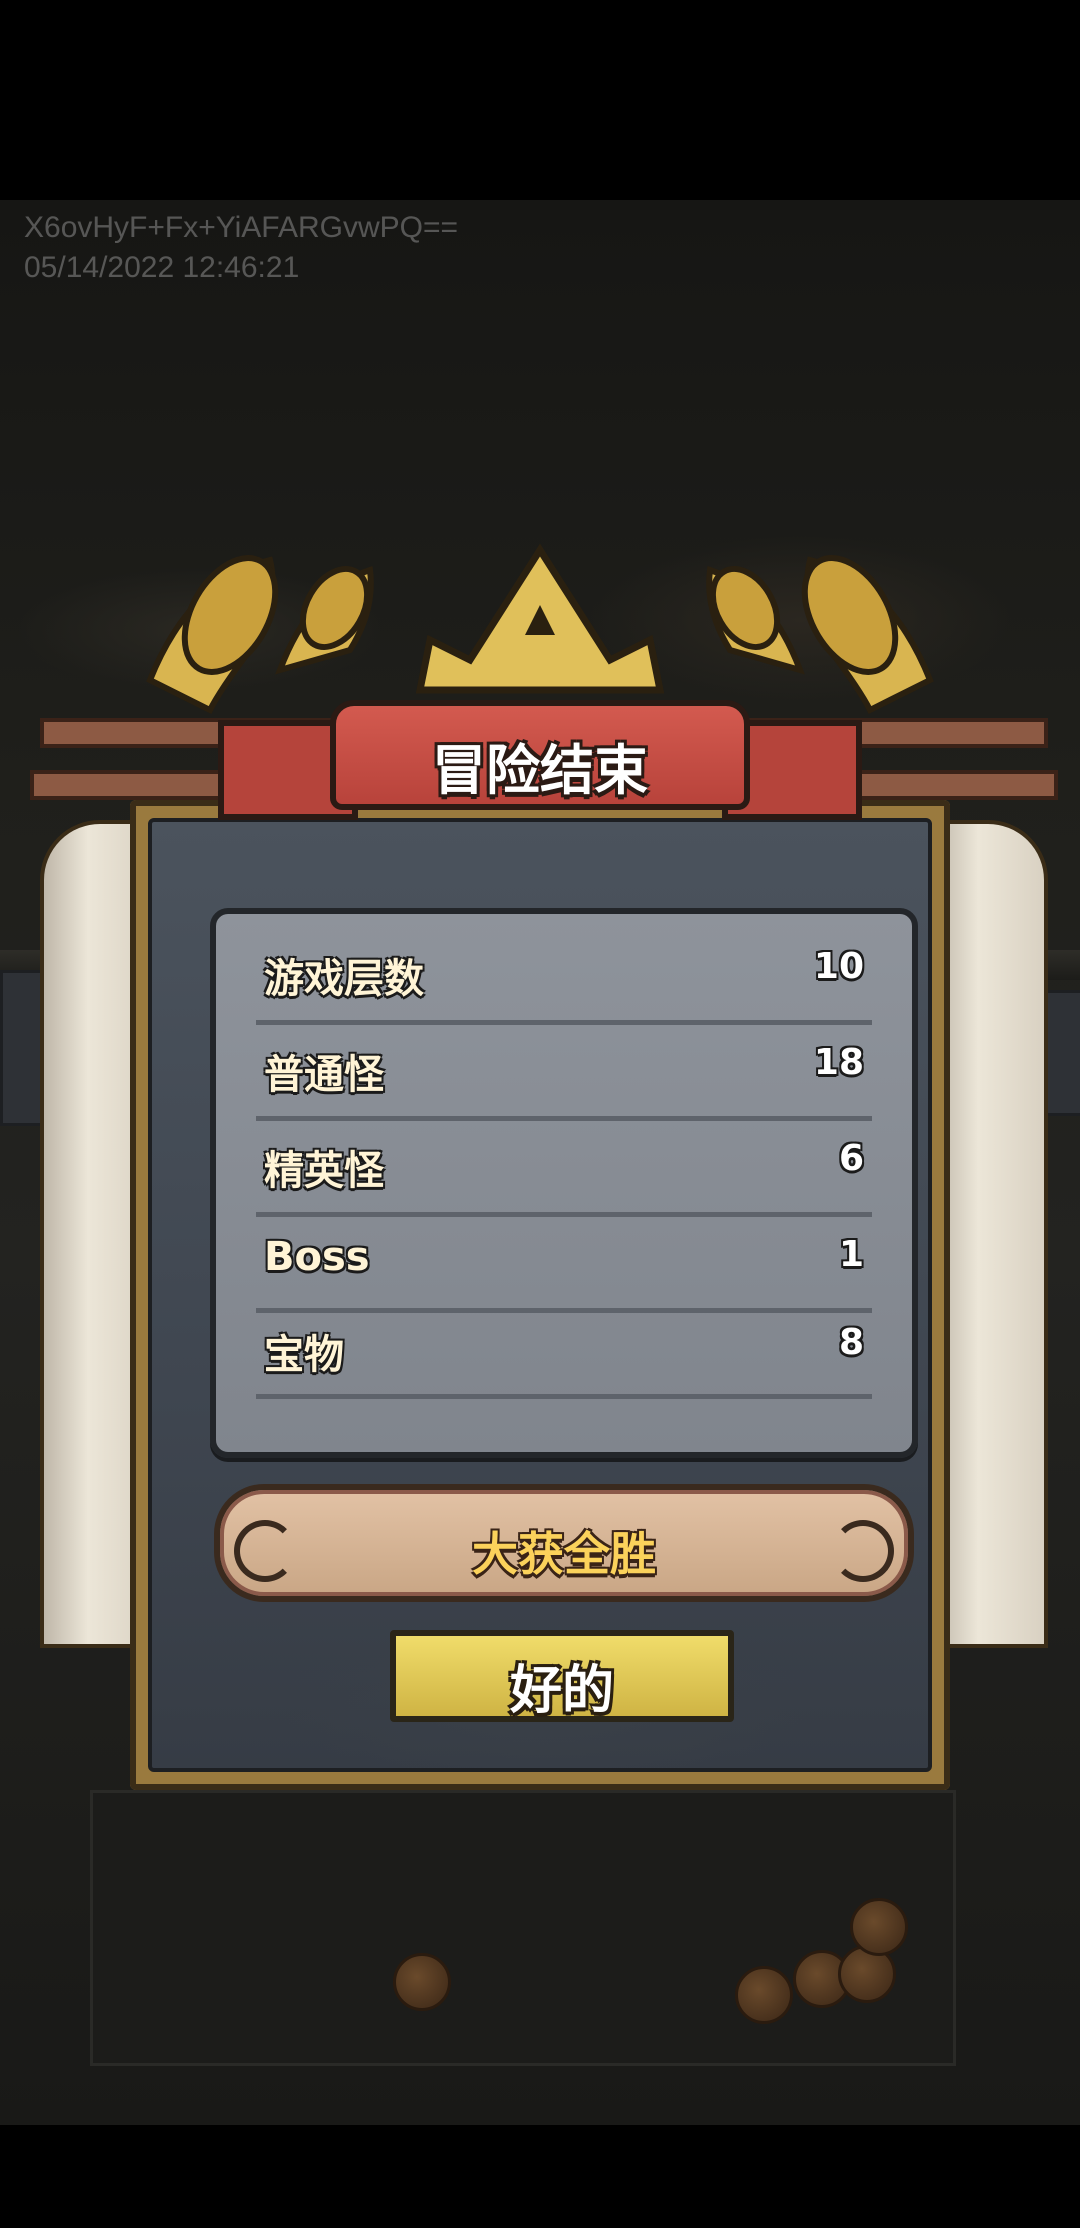  What do you see at coordinates (523, 1928) in the screenshot?
I see `dungeon-floor-map` at bounding box center [523, 1928].